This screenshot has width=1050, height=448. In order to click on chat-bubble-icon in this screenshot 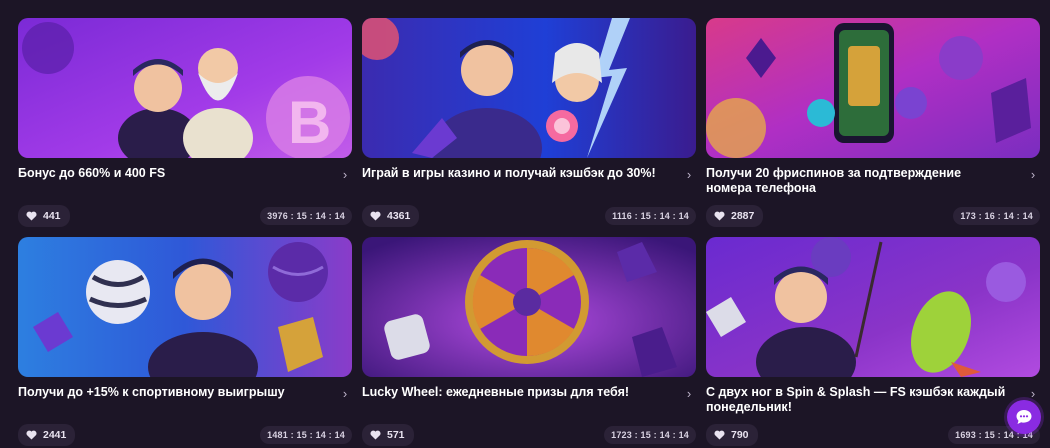, I will do `click(1024, 417)`.